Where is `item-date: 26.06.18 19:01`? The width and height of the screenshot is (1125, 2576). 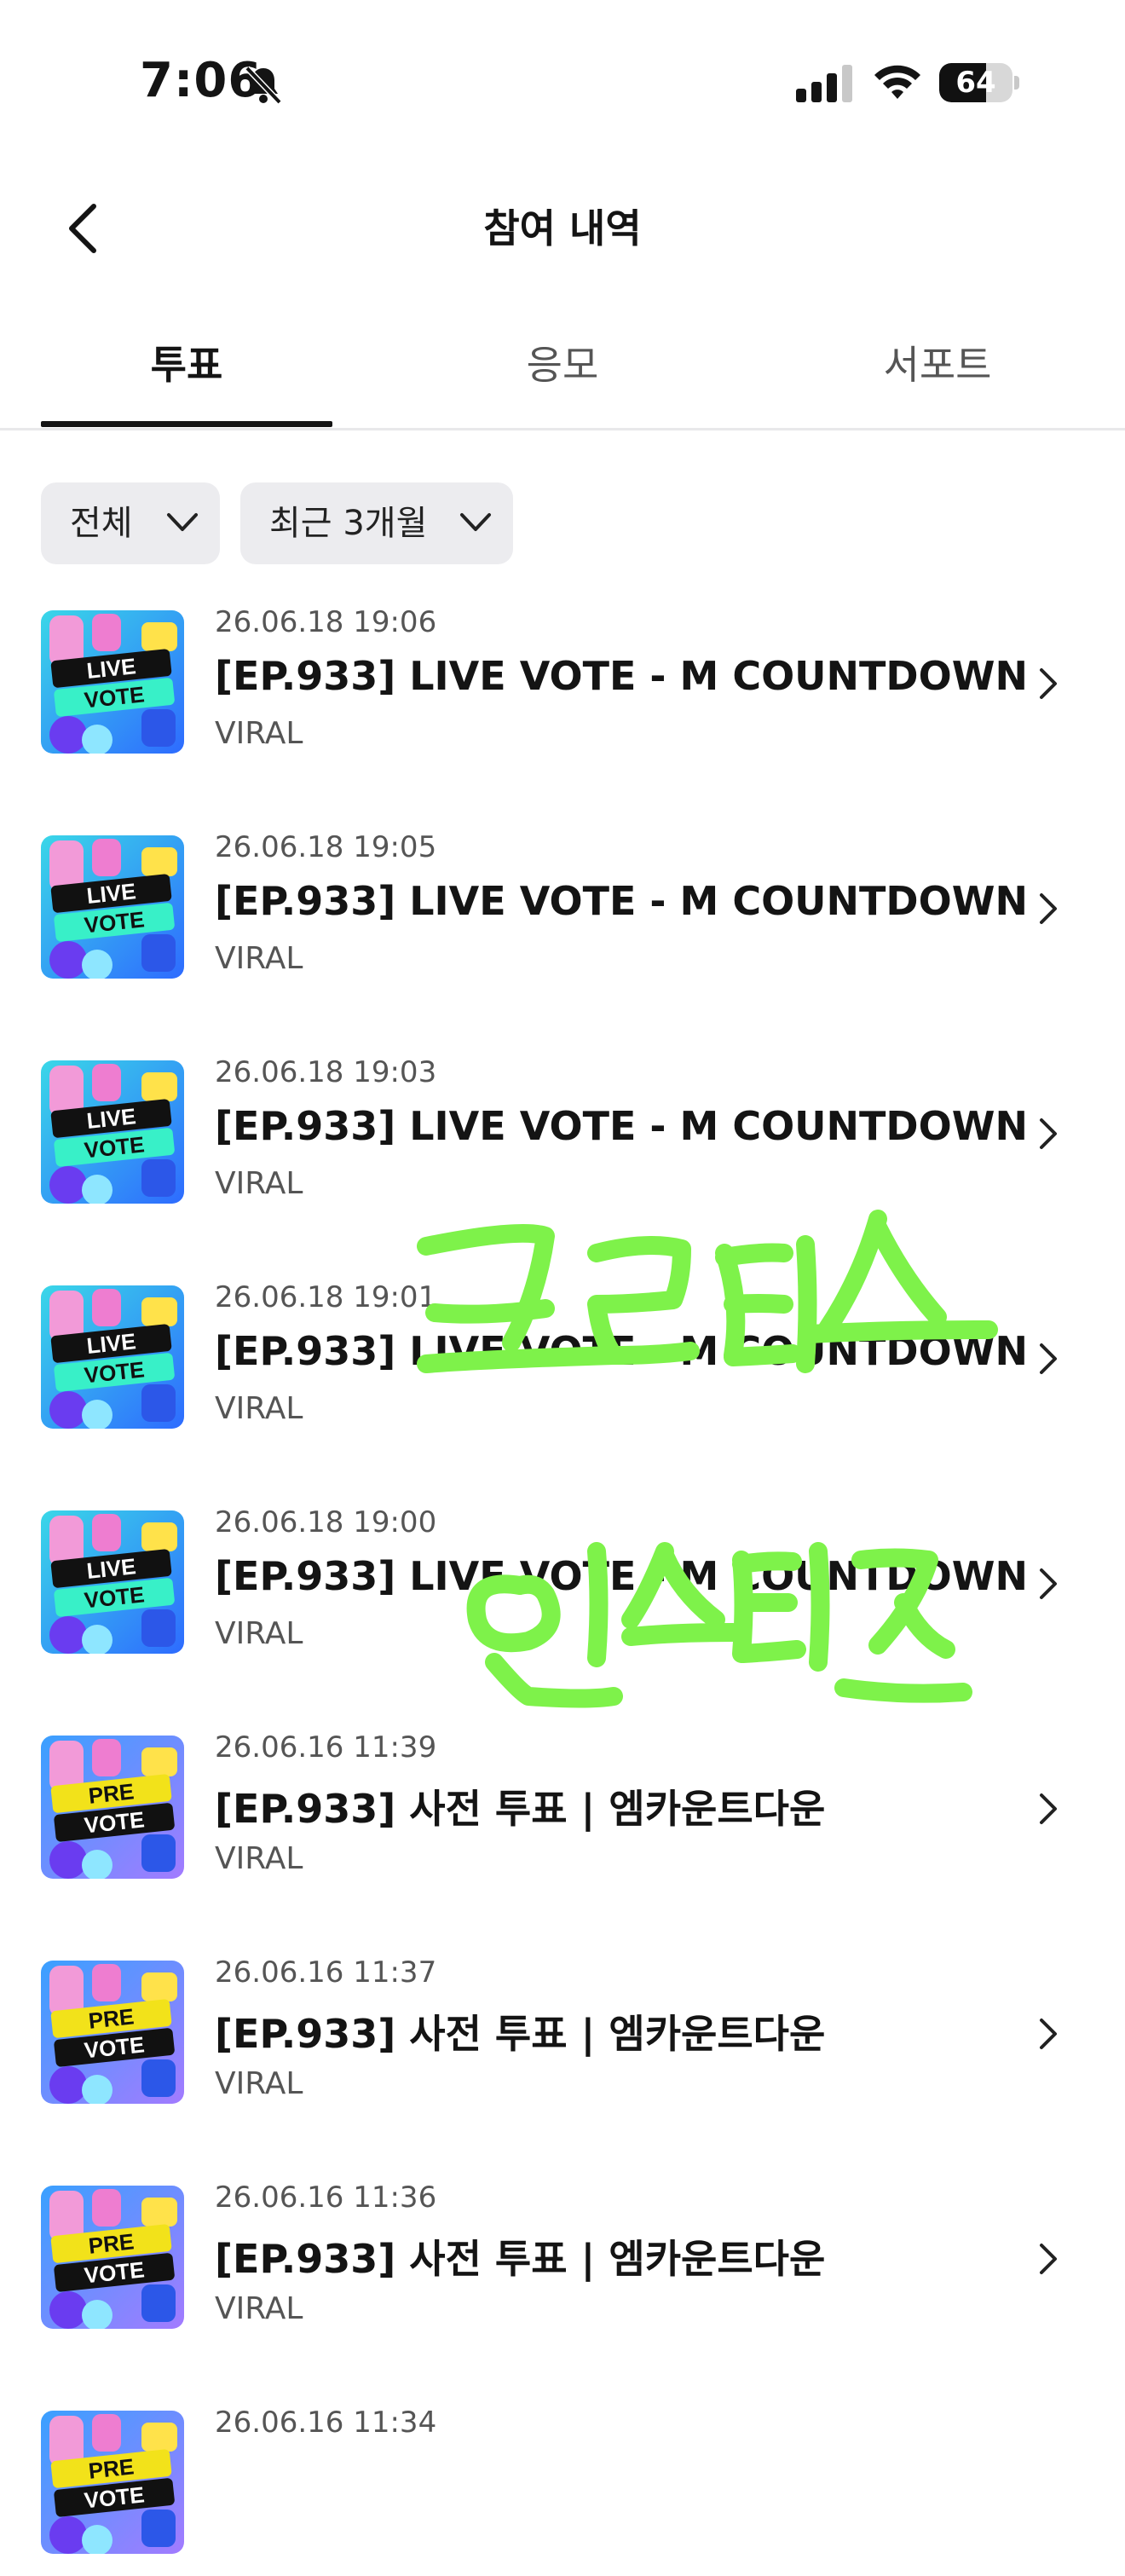 item-date: 26.06.18 19:01 is located at coordinates (326, 1297).